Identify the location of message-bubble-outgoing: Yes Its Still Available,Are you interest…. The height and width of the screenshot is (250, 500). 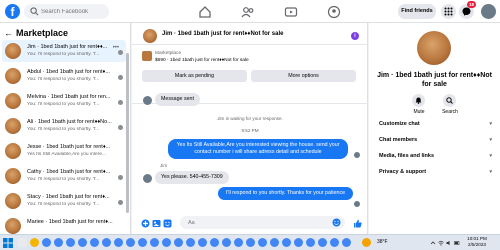
(258, 149).